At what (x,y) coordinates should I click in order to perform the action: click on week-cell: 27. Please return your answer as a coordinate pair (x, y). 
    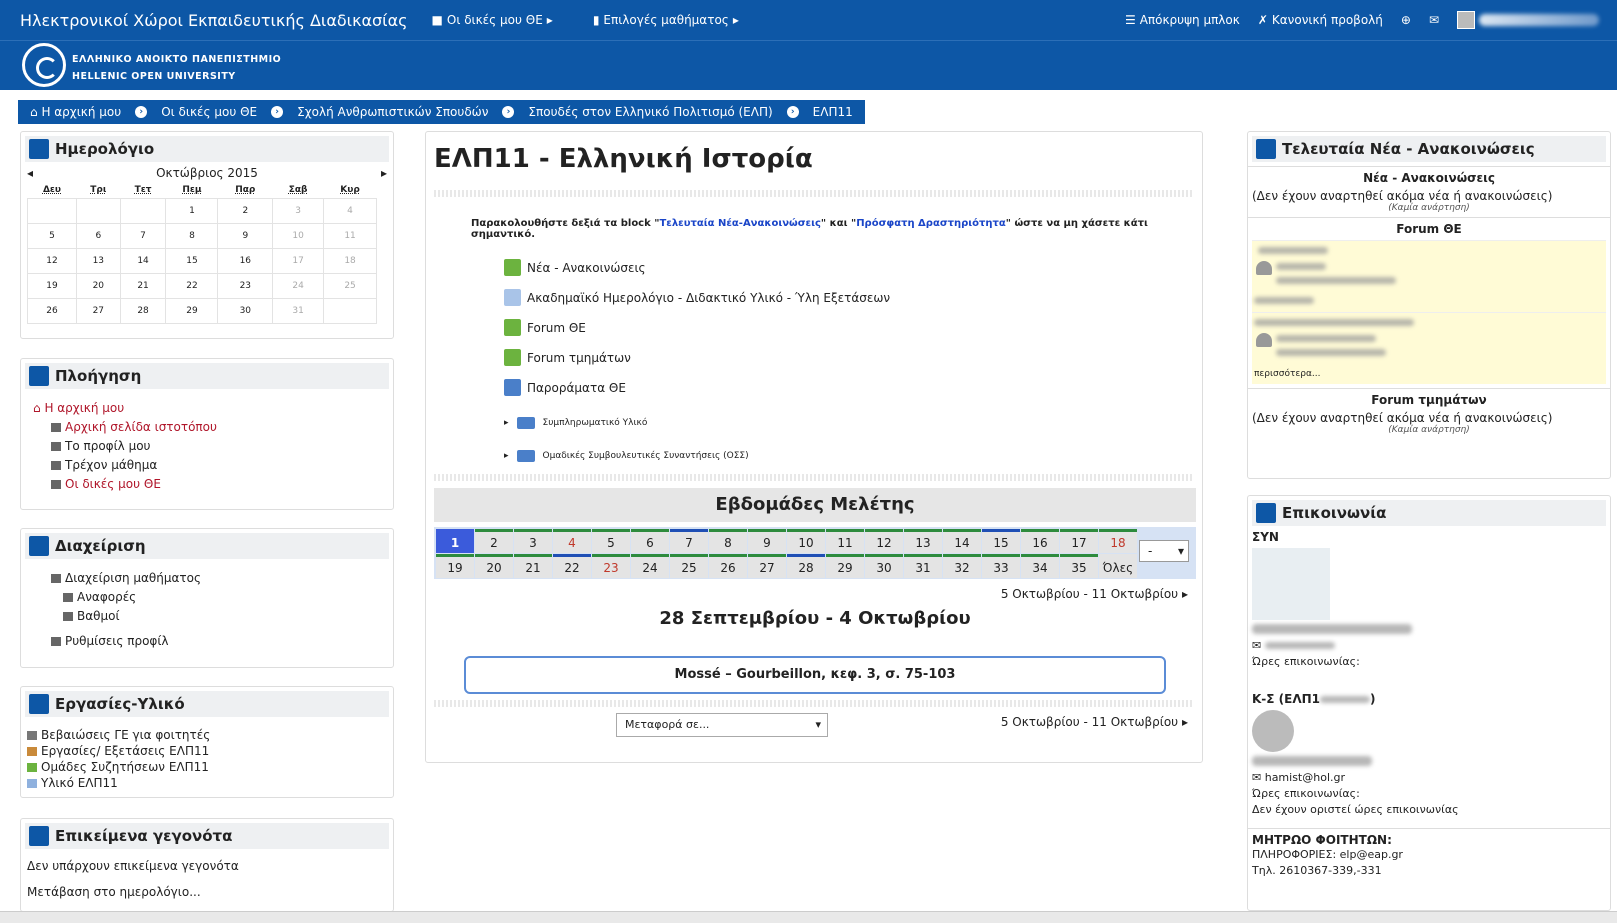
    Looking at the image, I should click on (767, 566).